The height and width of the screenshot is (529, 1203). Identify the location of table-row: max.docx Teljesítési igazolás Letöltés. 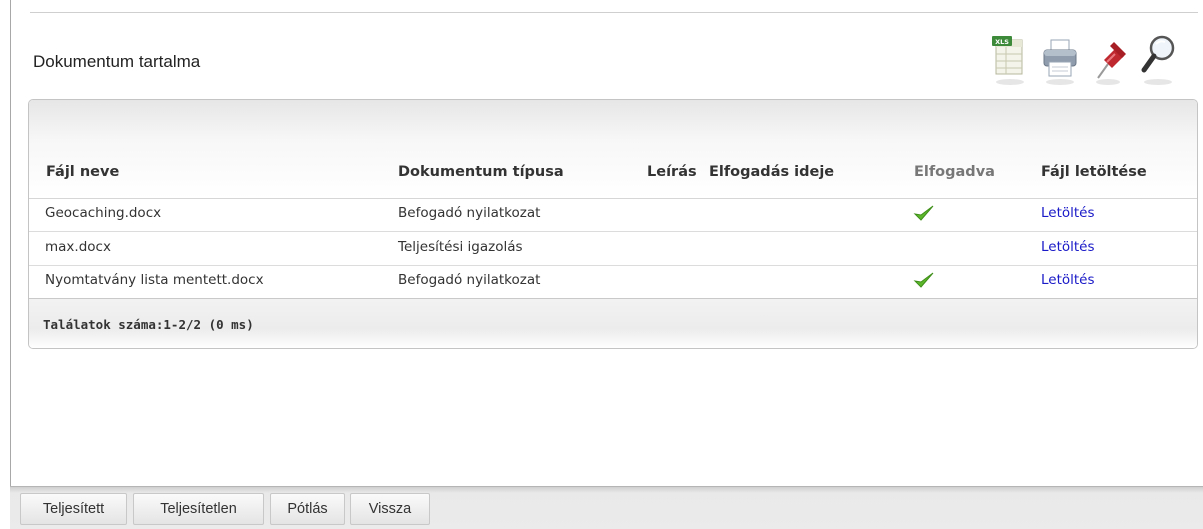
(613, 249).